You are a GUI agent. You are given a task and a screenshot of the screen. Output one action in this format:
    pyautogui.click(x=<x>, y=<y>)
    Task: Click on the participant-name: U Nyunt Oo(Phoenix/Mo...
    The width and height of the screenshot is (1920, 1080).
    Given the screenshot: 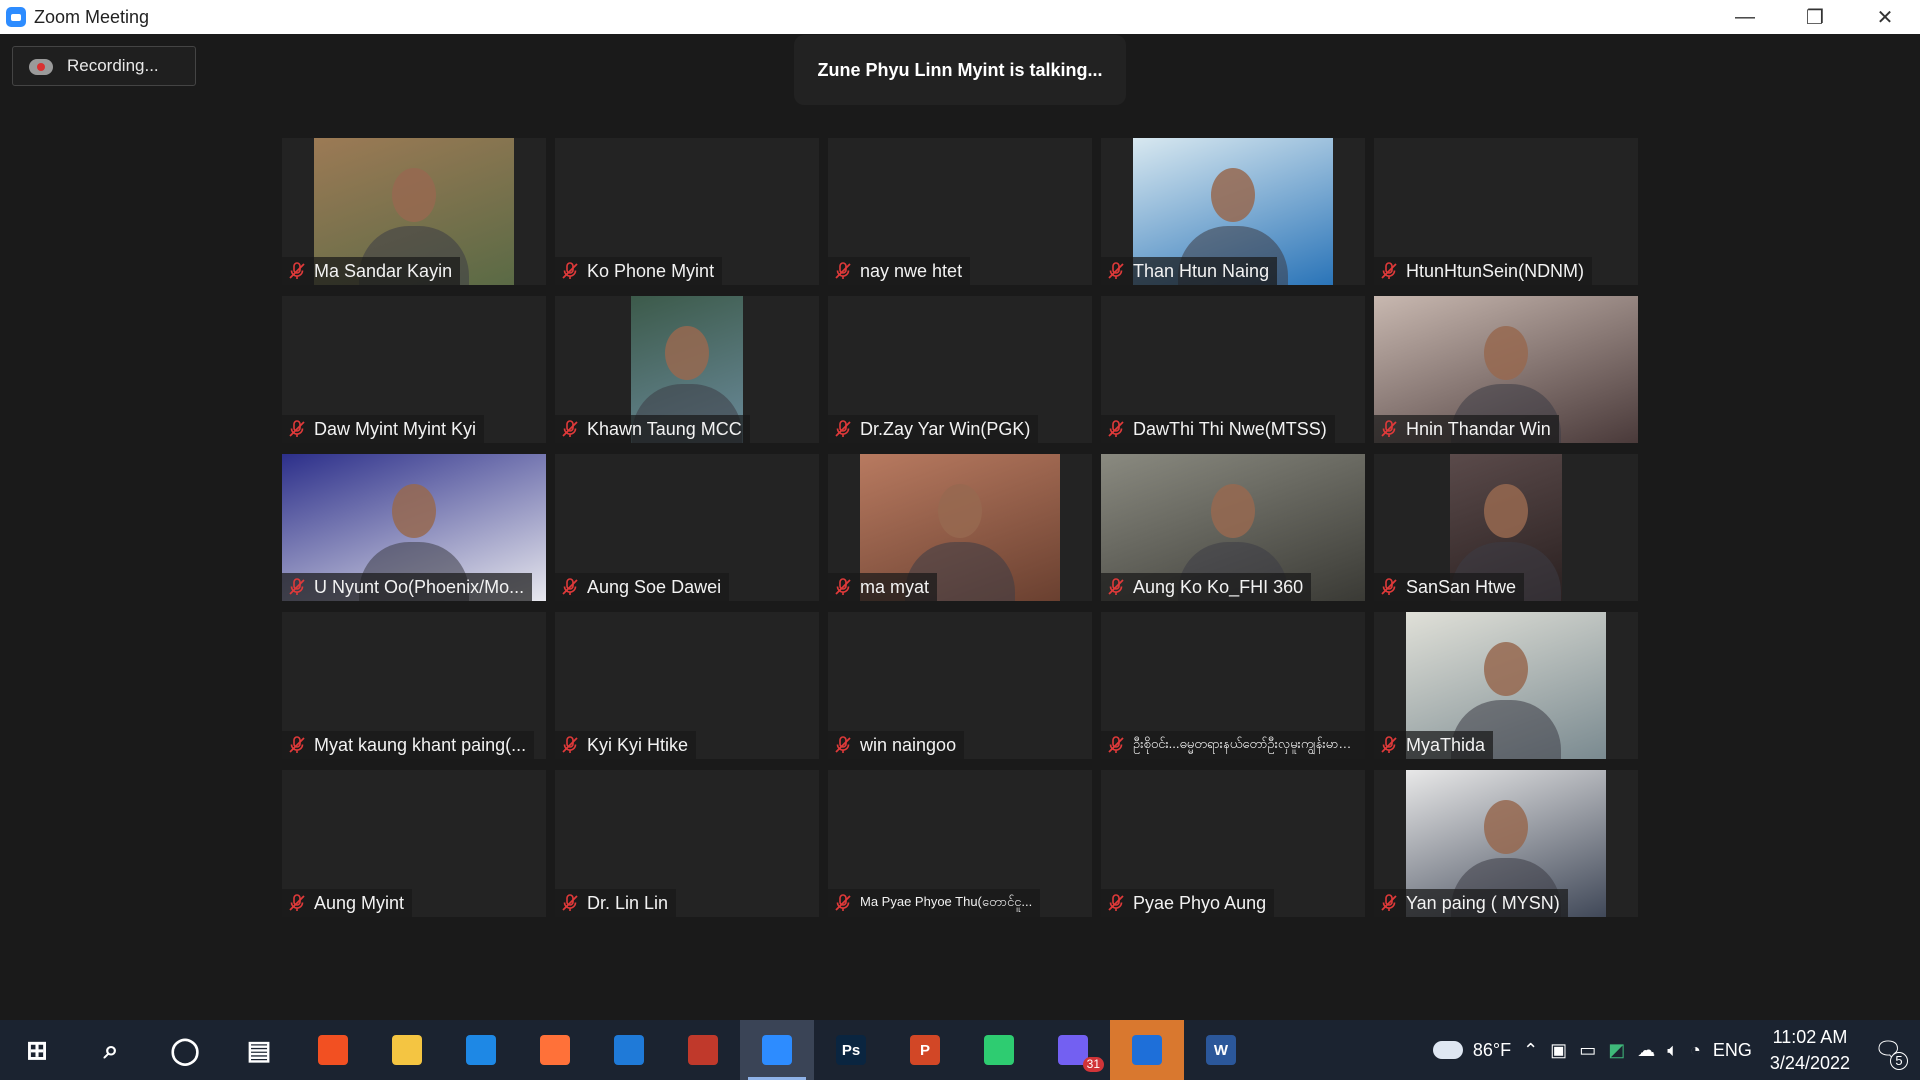 What is the action you would take?
    pyautogui.click(x=419, y=586)
    